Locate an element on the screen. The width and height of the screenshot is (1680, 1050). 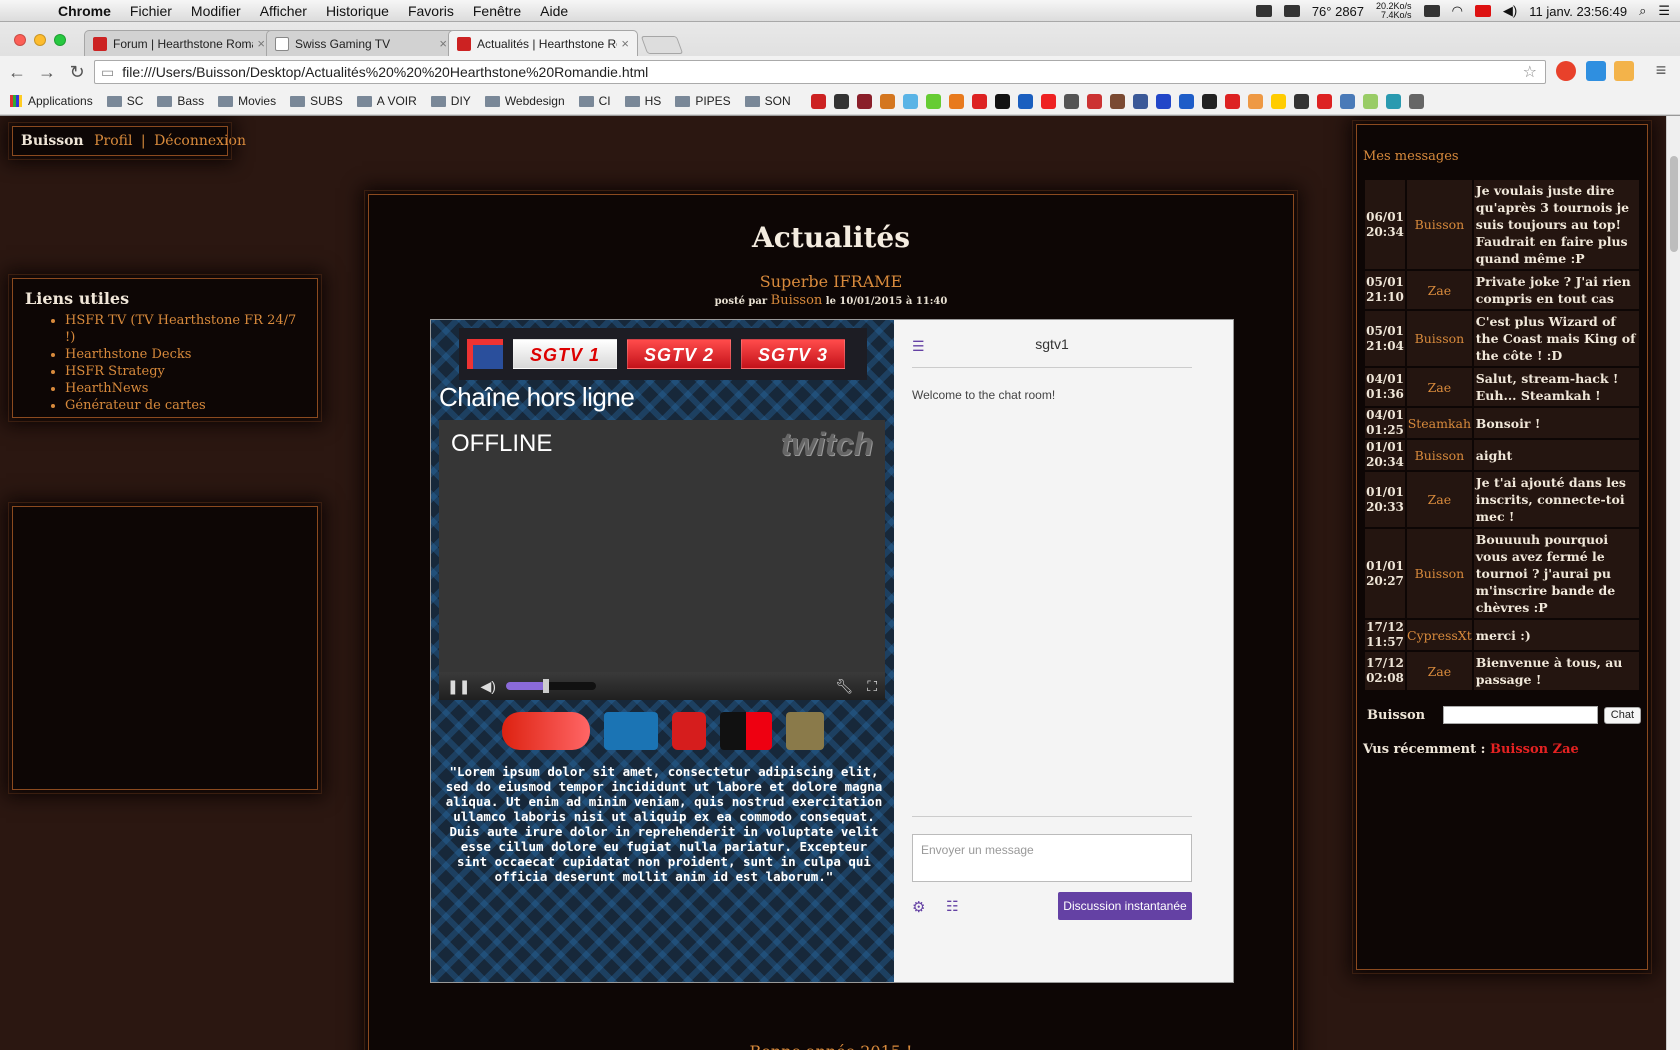
bookmark-folder: SC is located at coordinates (124, 101).